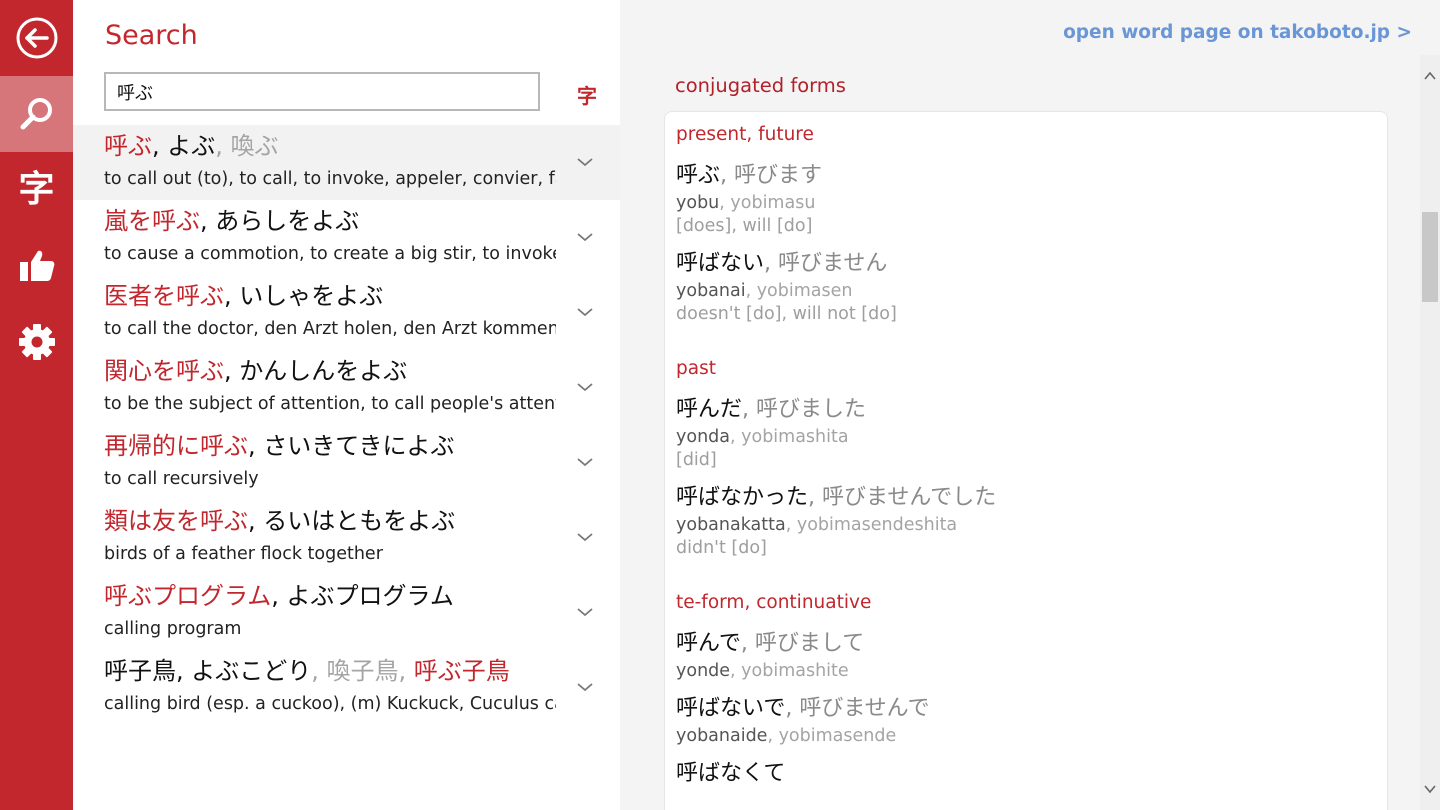 Image resolution: width=1440 pixels, height=810 pixels. I want to click on romaji-polite: , yobimashita, so click(789, 437).